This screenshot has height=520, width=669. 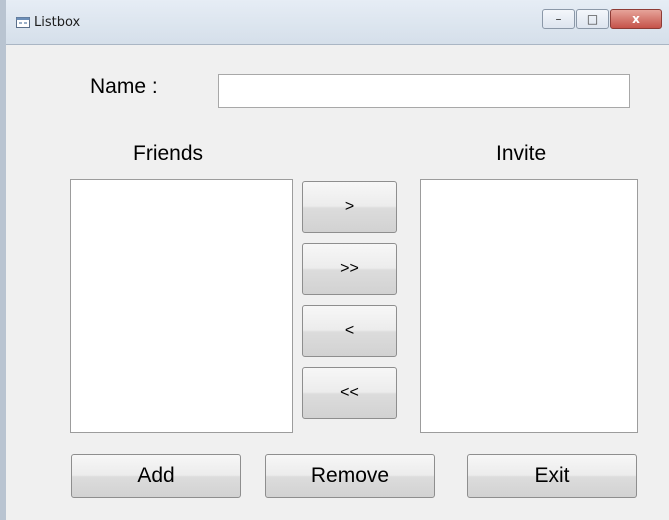 What do you see at coordinates (349, 269) in the screenshot?
I see `move-all-right-button: >>` at bounding box center [349, 269].